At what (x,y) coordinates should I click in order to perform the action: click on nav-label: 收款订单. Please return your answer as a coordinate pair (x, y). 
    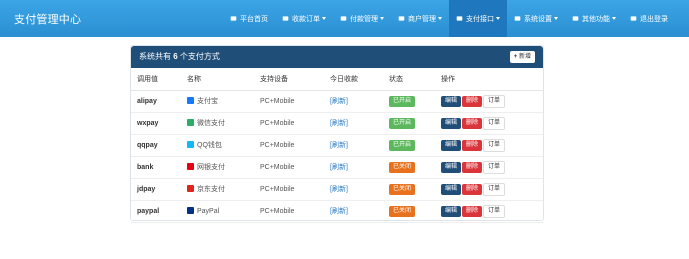
    Looking at the image, I should click on (306, 19).